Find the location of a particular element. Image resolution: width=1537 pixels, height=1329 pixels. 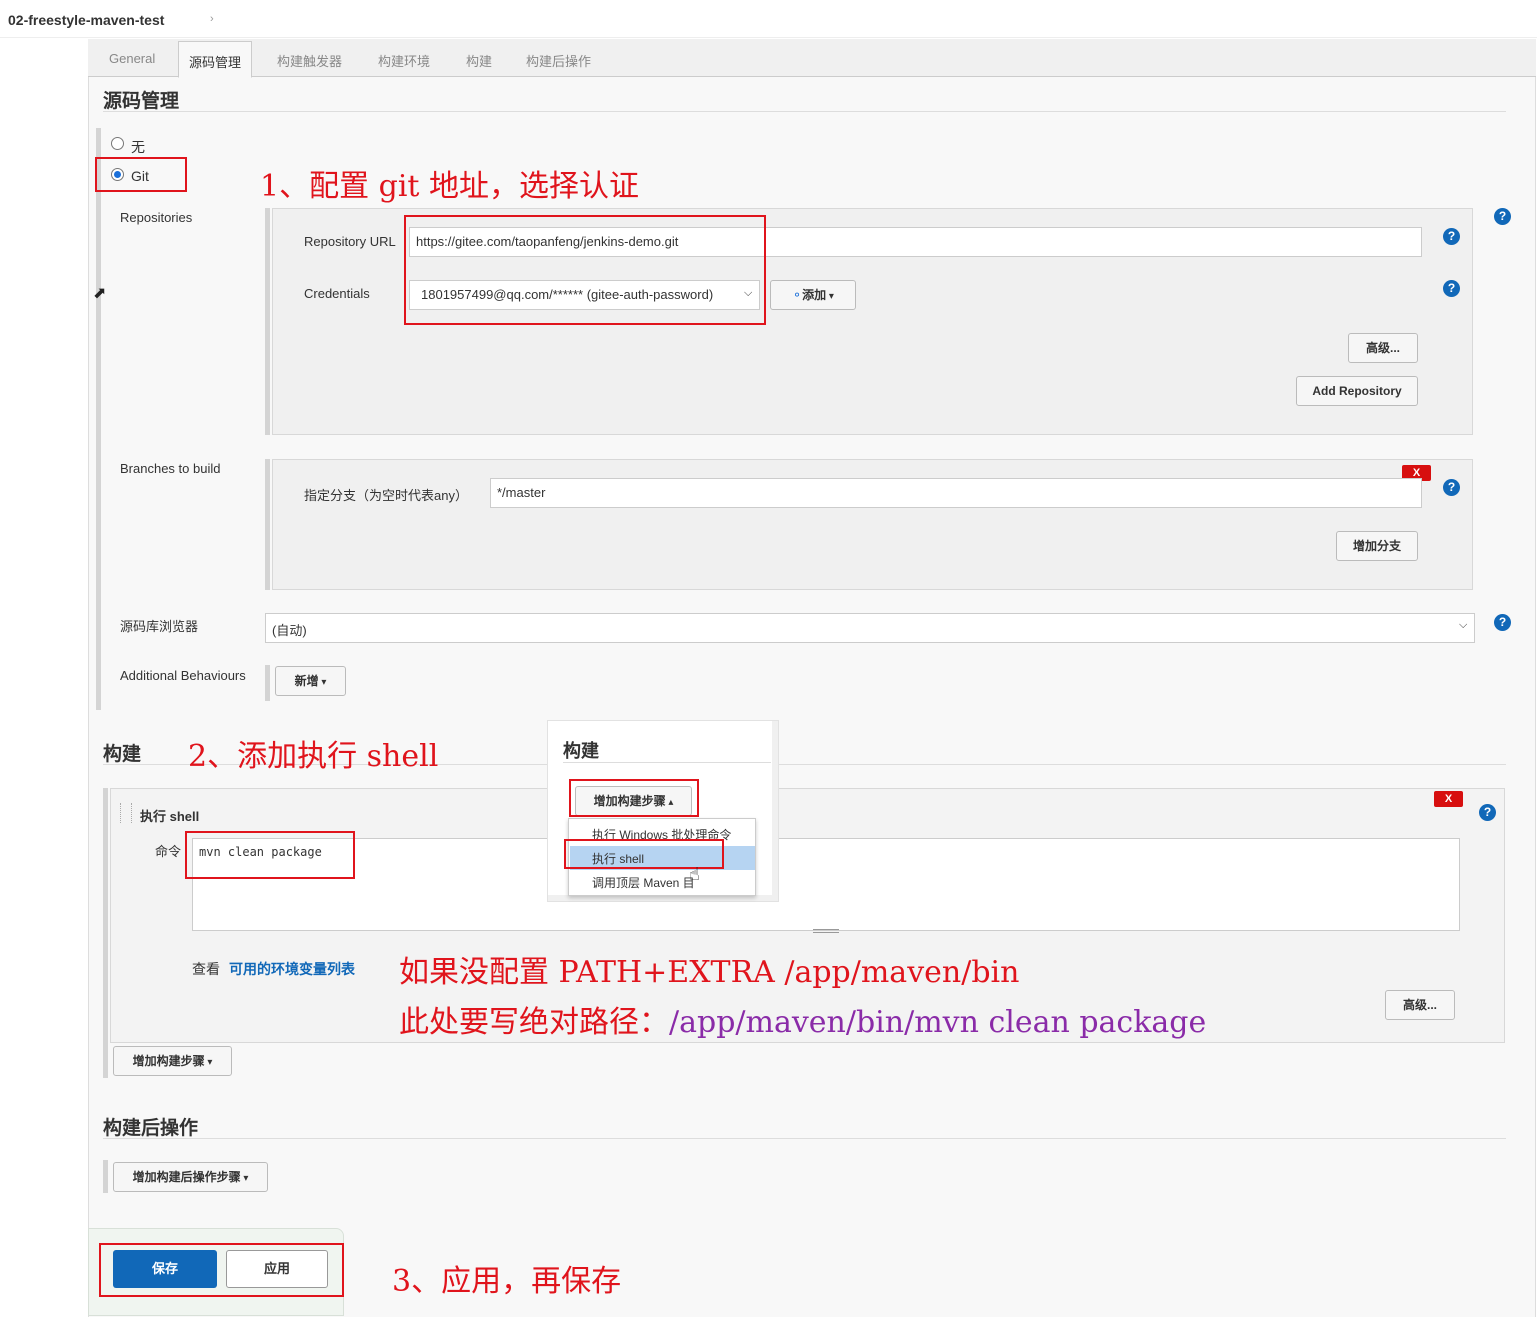

env-vars-link: 可用的环境变量列表 is located at coordinates (292, 969).